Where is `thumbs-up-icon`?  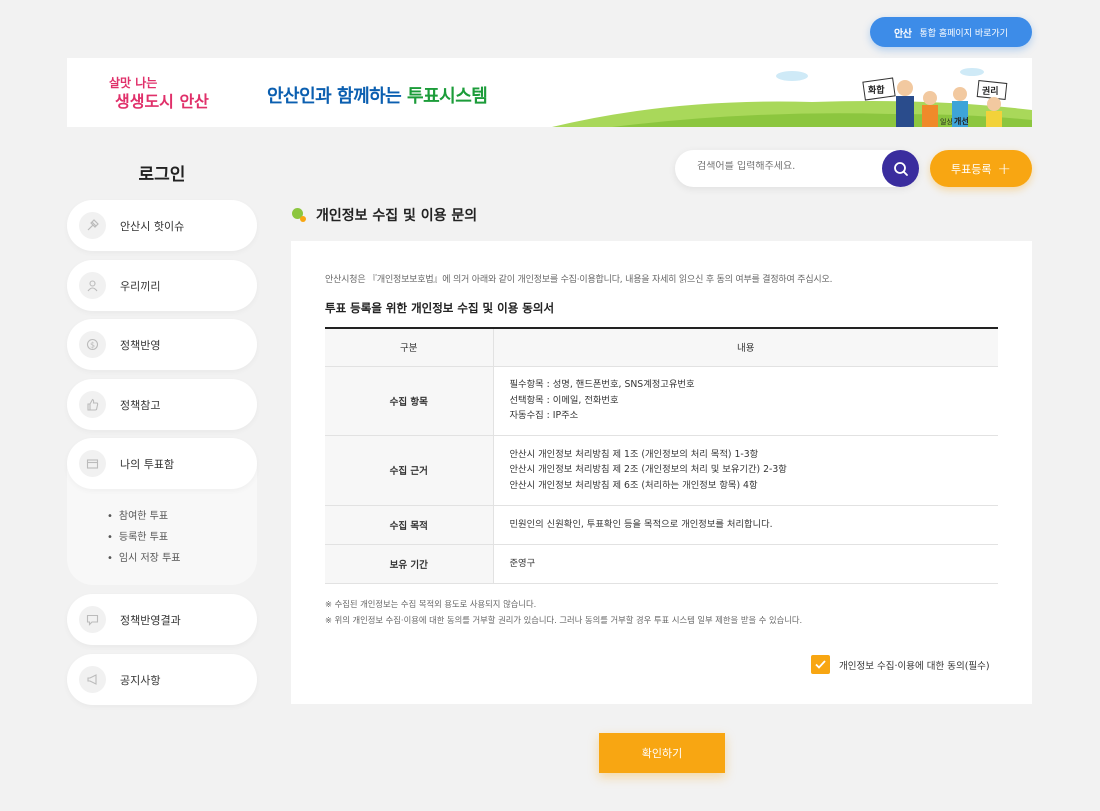 thumbs-up-icon is located at coordinates (92, 404).